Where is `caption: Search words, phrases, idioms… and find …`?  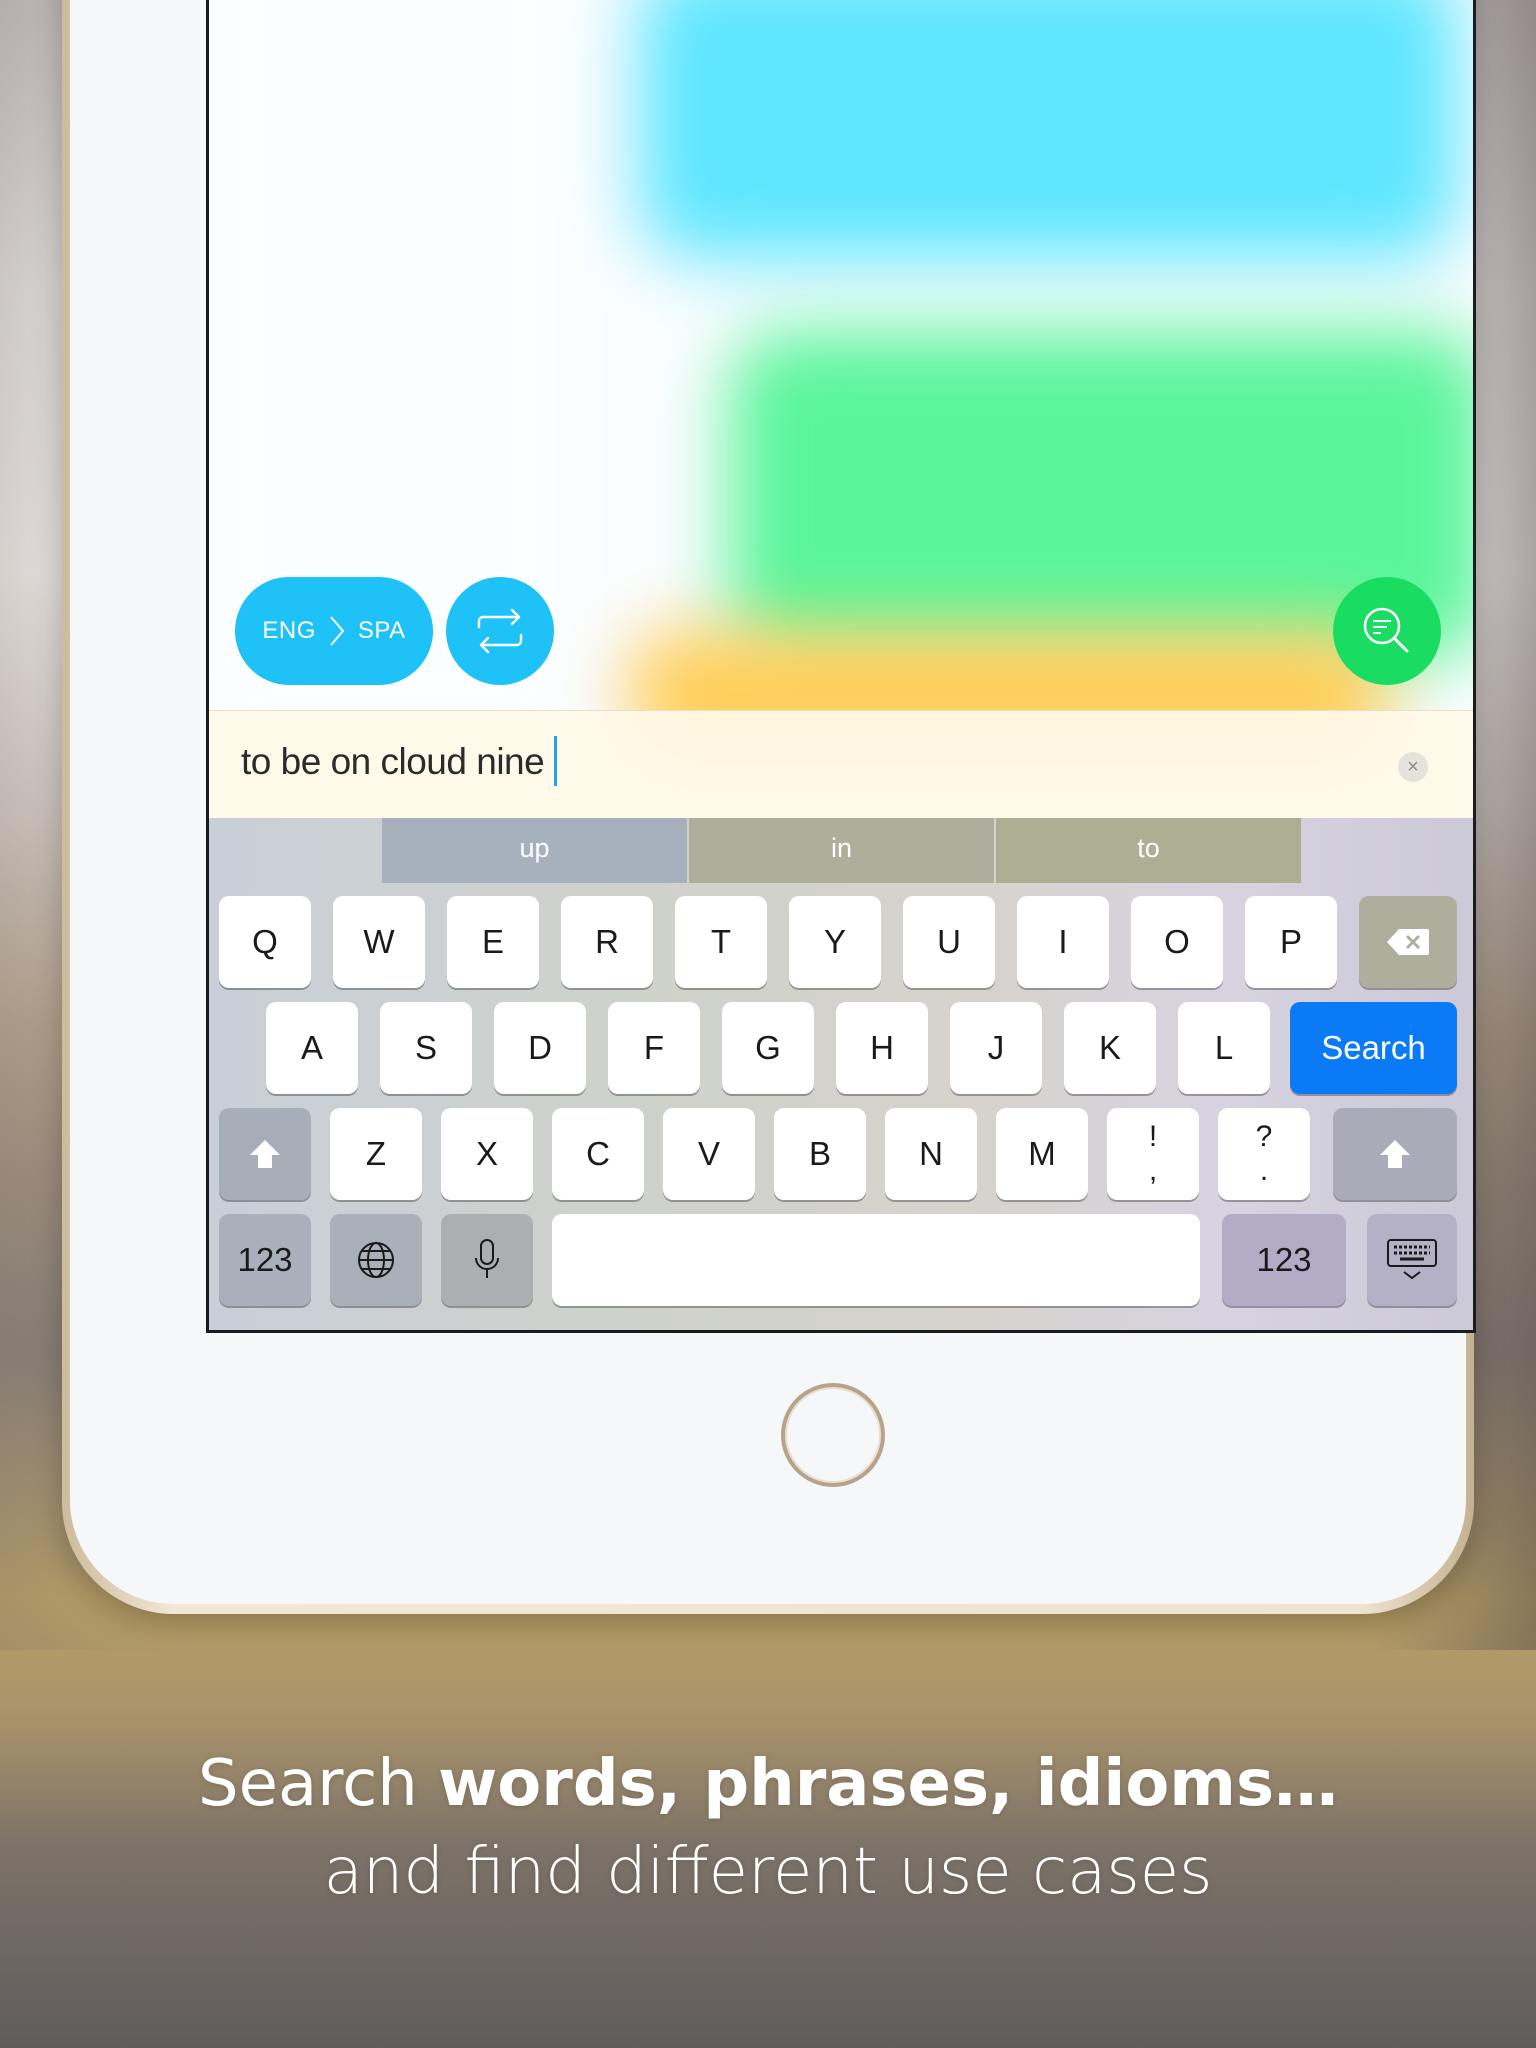
caption: Search words, phrases, idioms… and find … is located at coordinates (768, 1828).